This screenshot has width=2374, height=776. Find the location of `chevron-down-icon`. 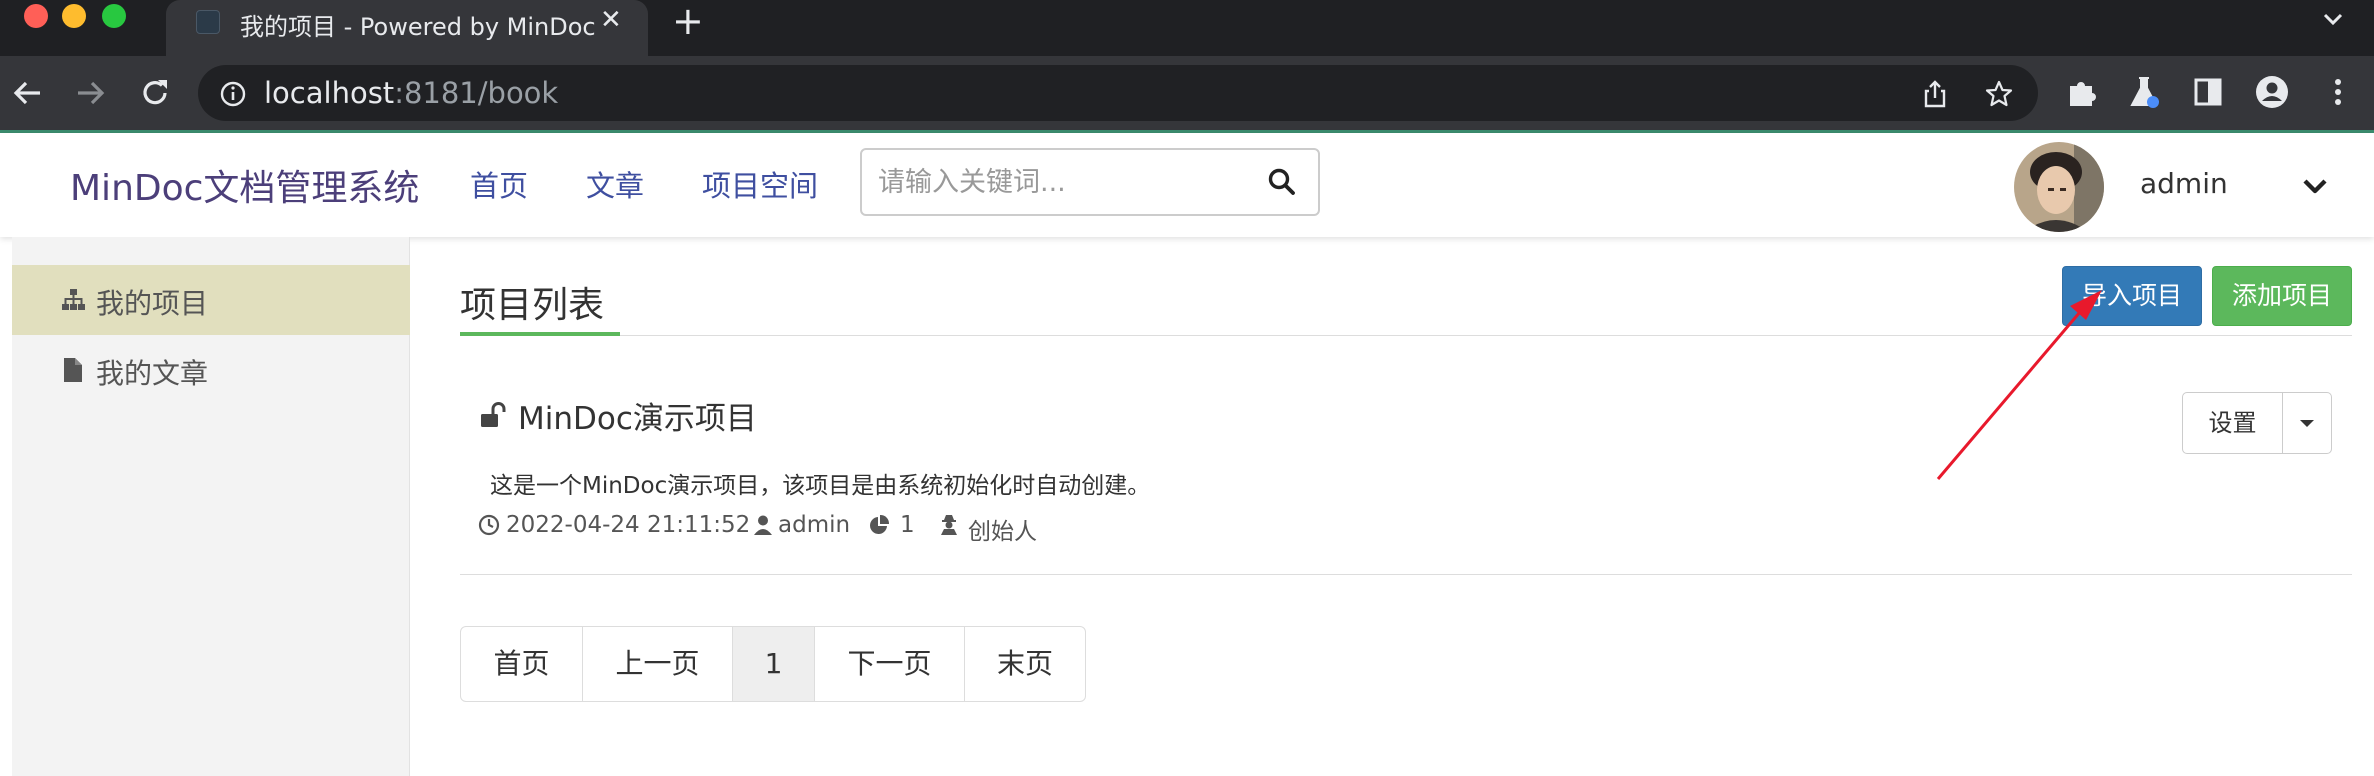

chevron-down-icon is located at coordinates (2315, 186).